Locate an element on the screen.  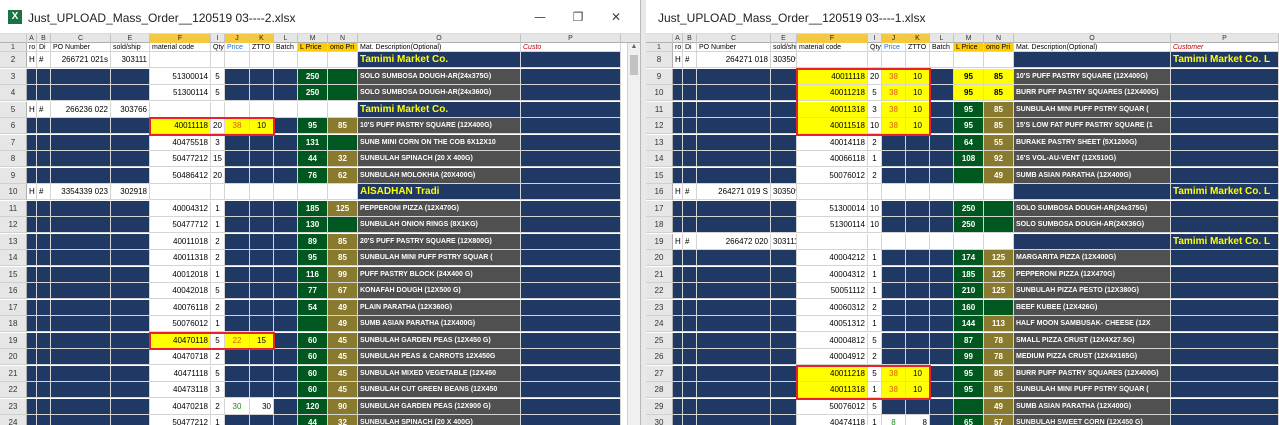
cell-o: PUFF PASTRY BLOCK (24X400 G) is located at coordinates (439, 274).